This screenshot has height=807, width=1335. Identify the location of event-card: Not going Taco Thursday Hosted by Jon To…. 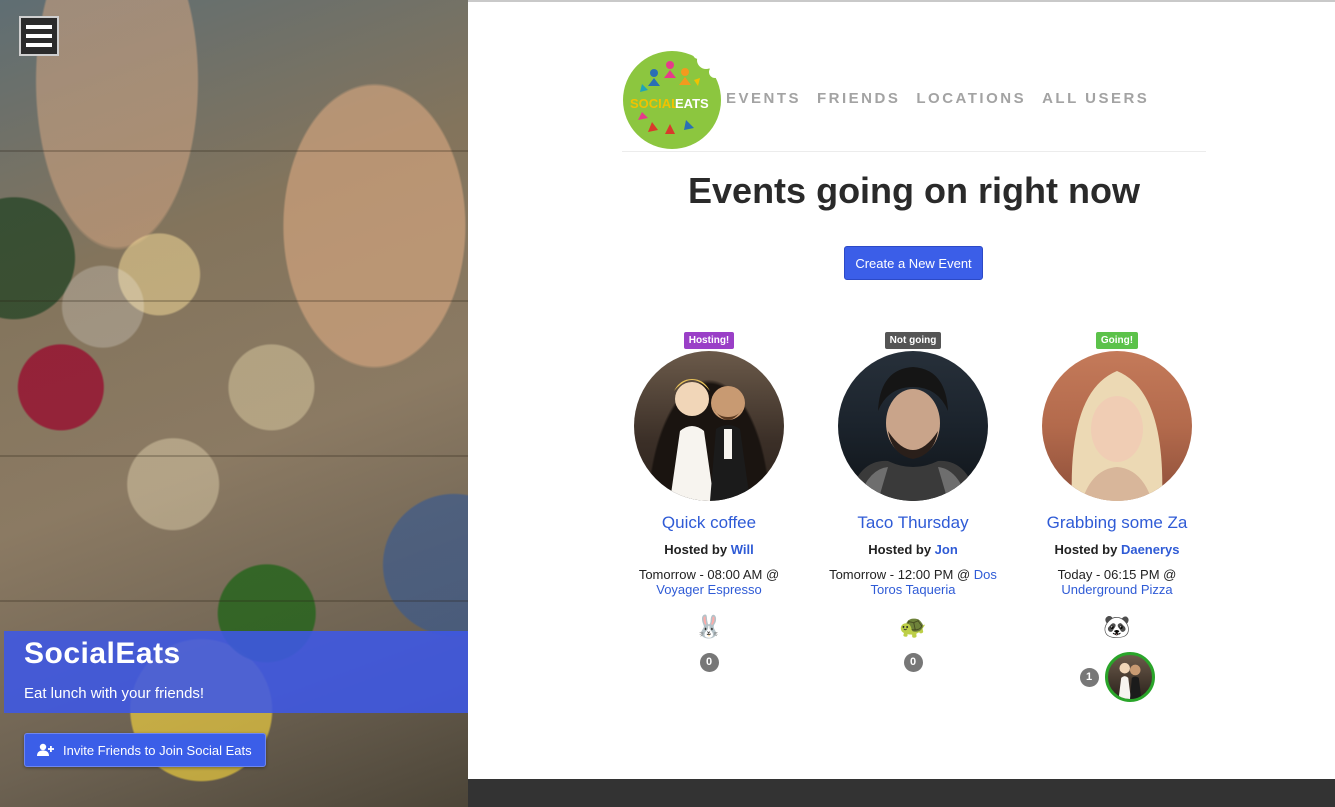
(913, 515).